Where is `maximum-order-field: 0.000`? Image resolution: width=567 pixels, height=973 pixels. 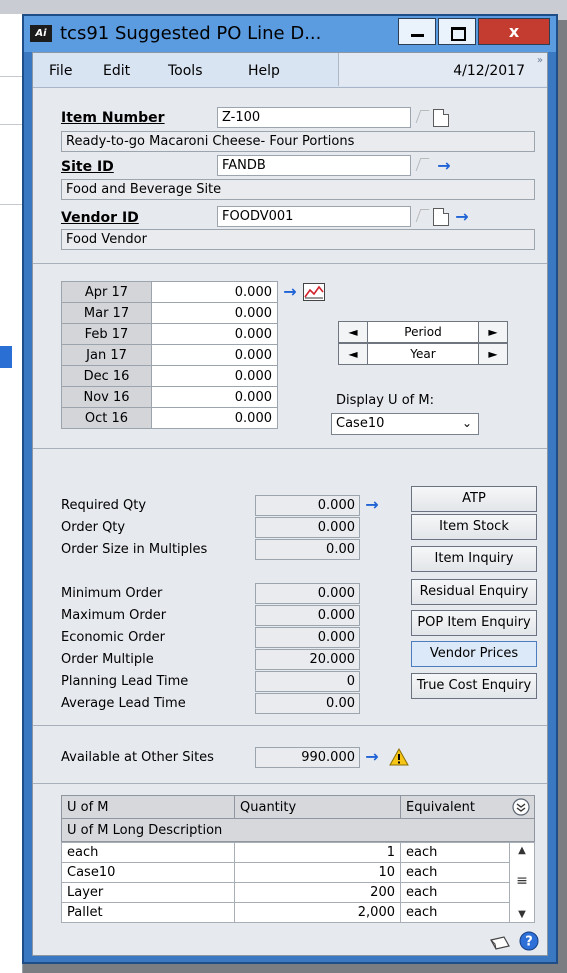
maximum-order-field: 0.000 is located at coordinates (307, 615).